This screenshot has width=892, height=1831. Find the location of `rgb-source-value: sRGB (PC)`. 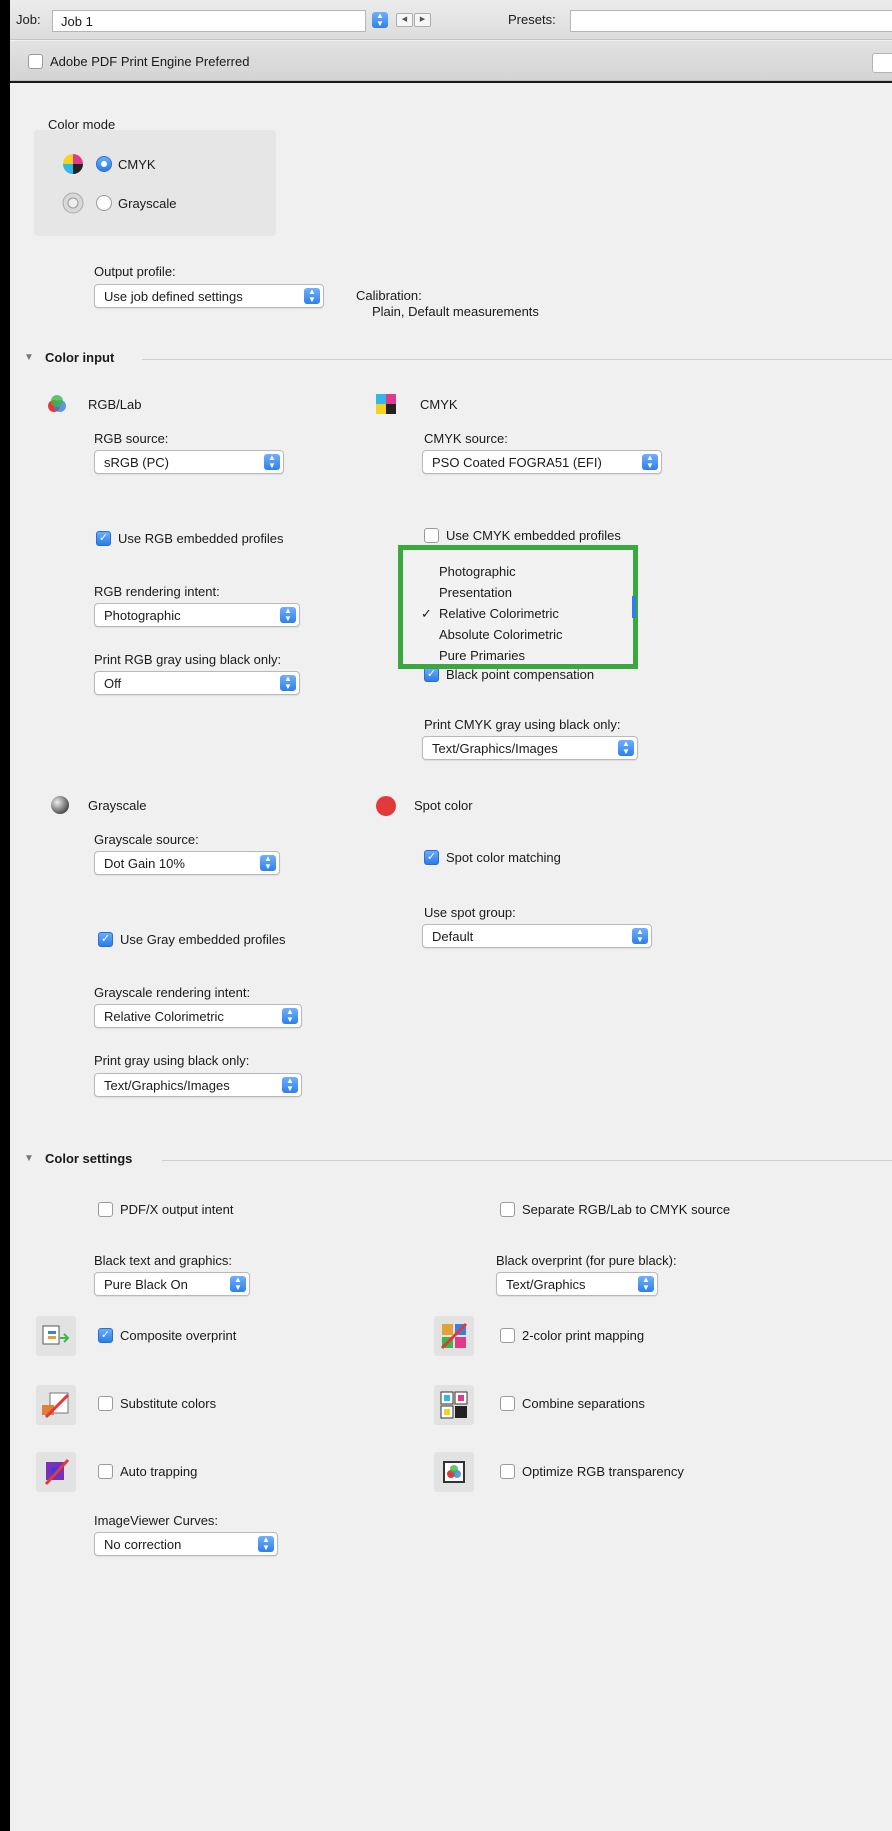

rgb-source-value: sRGB (PC) is located at coordinates (136, 462).